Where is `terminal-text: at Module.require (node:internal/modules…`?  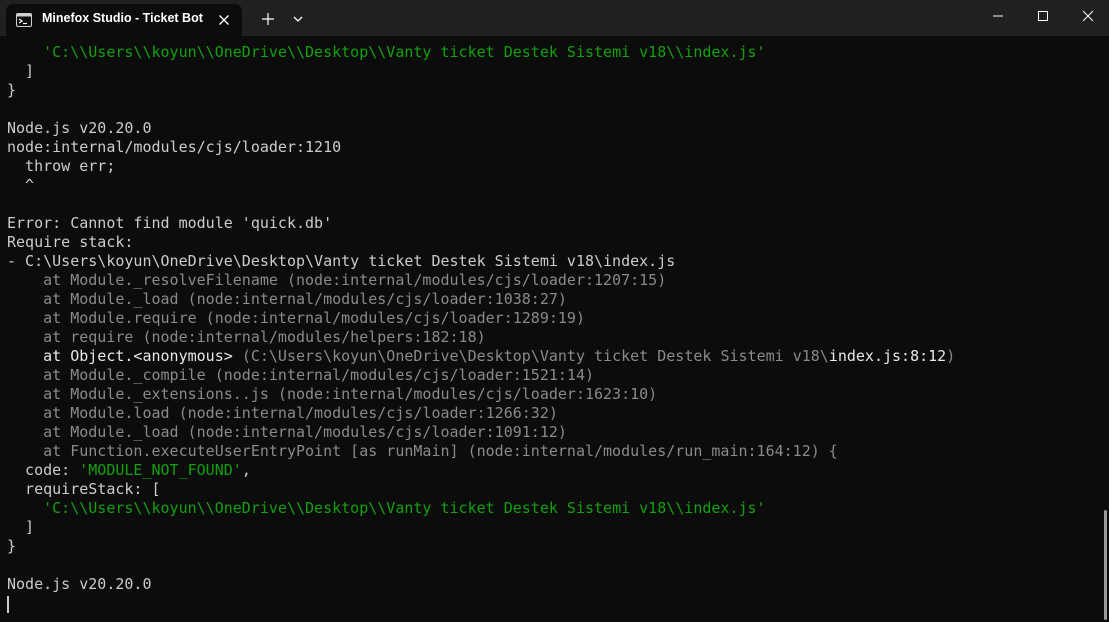 terminal-text: at Module.require (node:internal/modules… is located at coordinates (296, 318).